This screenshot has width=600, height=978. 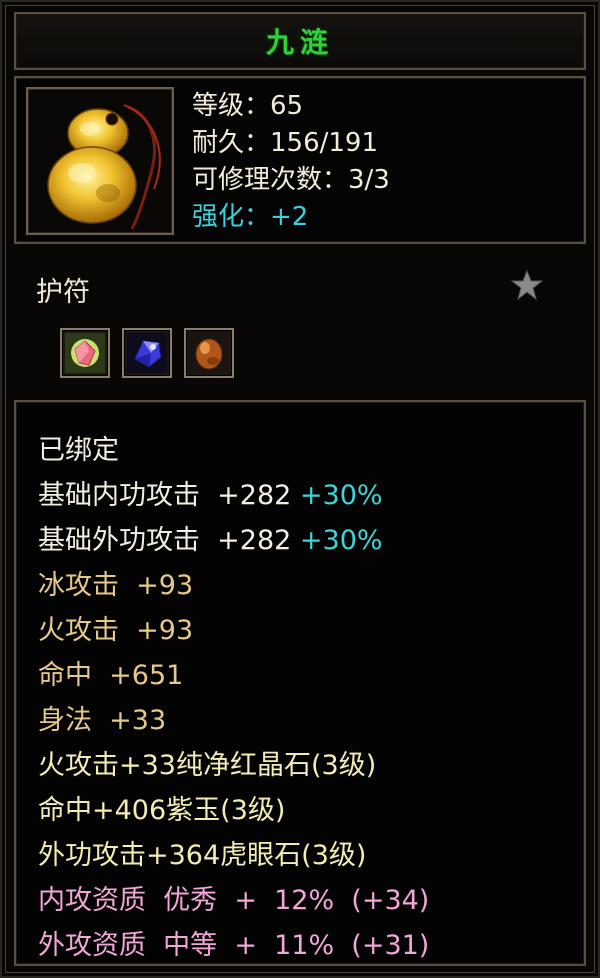 I want to click on fire-attack: 火攻击 +93, so click(x=116, y=630).